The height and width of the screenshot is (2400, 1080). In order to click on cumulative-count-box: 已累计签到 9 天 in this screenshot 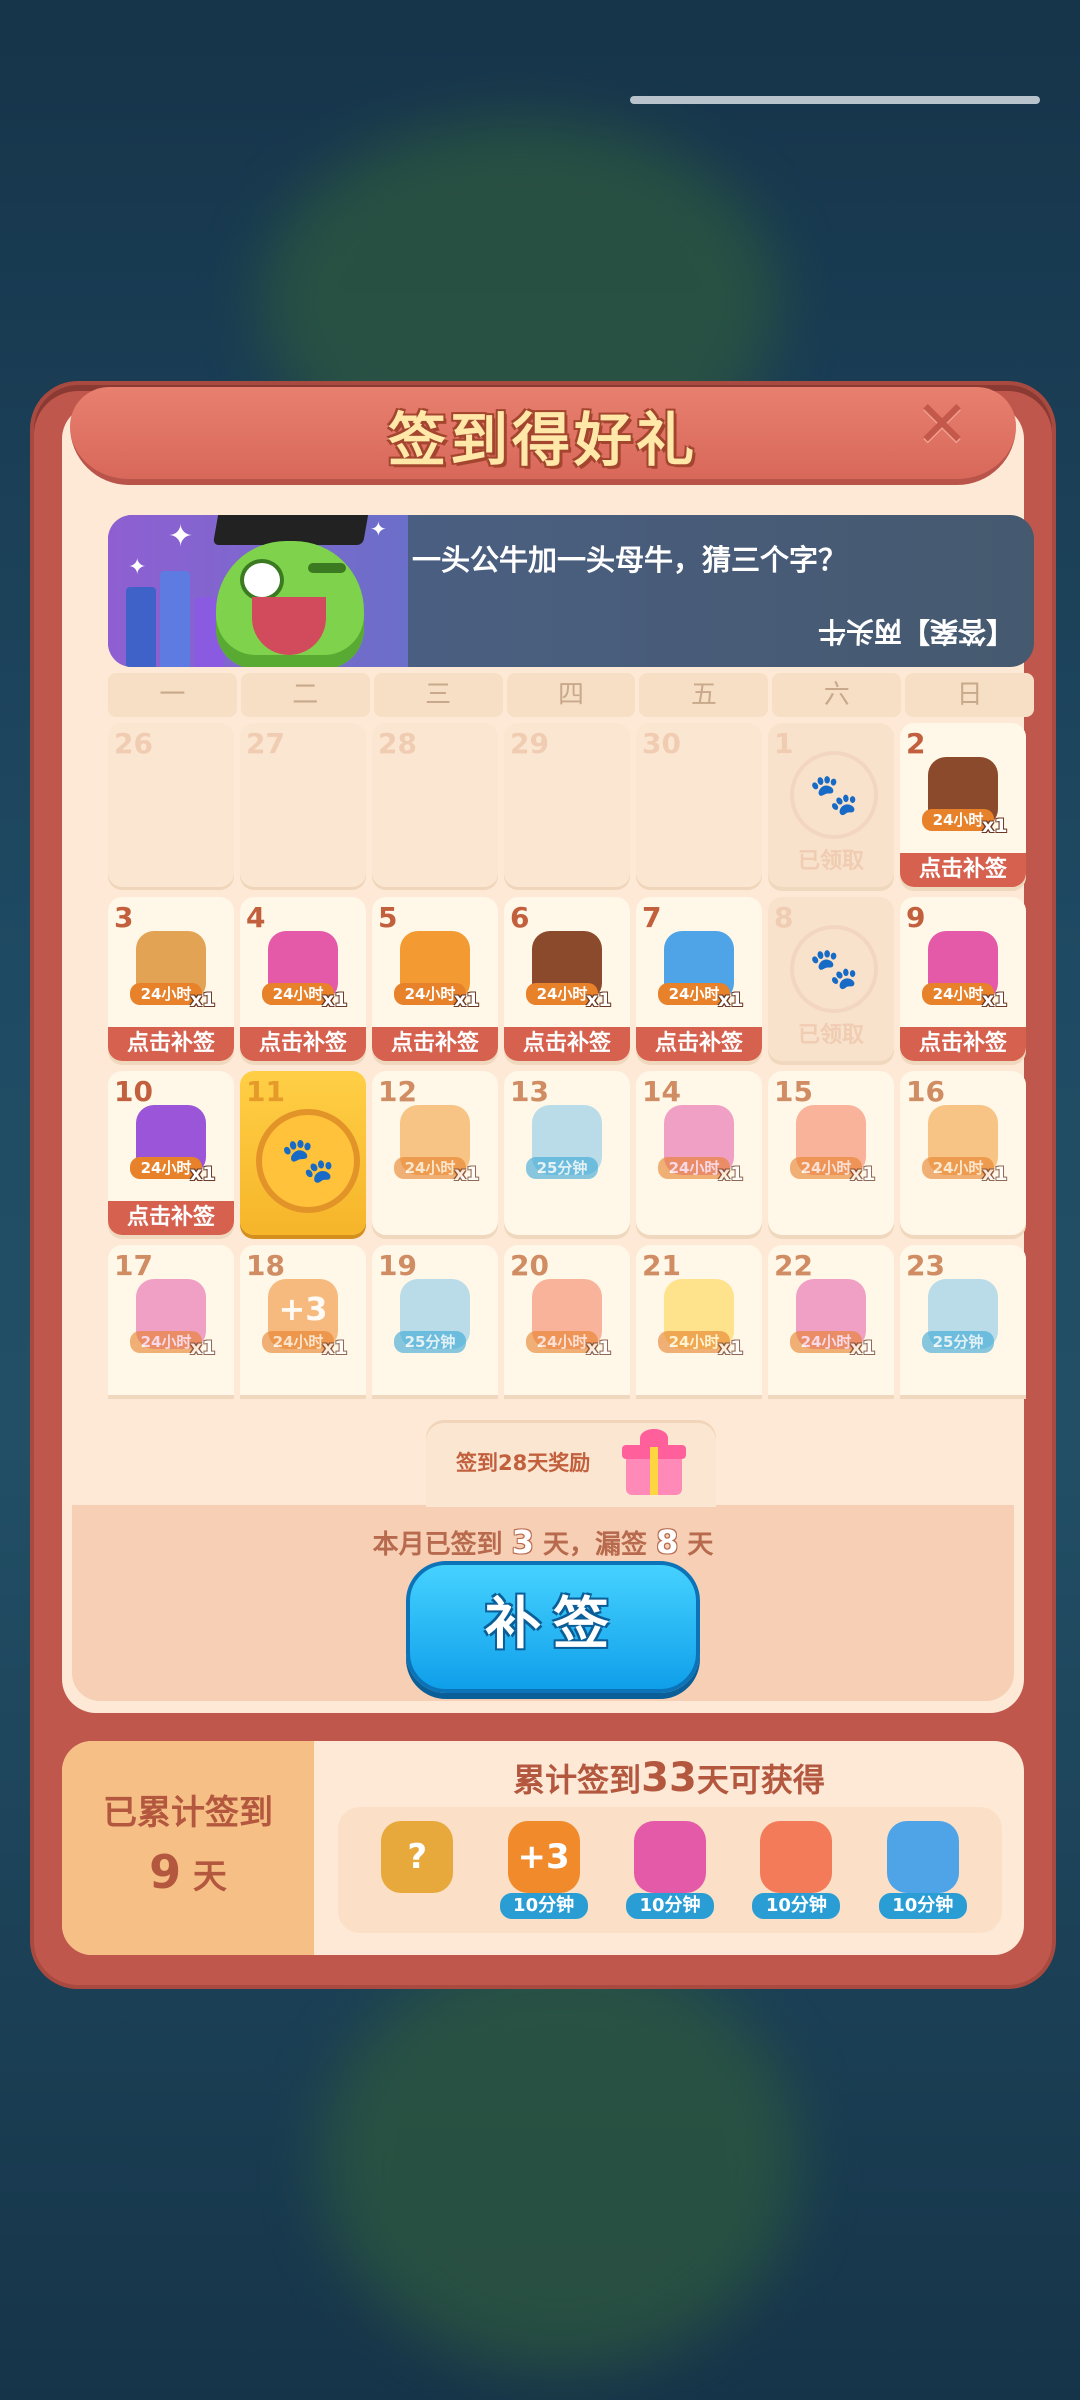, I will do `click(188, 1848)`.